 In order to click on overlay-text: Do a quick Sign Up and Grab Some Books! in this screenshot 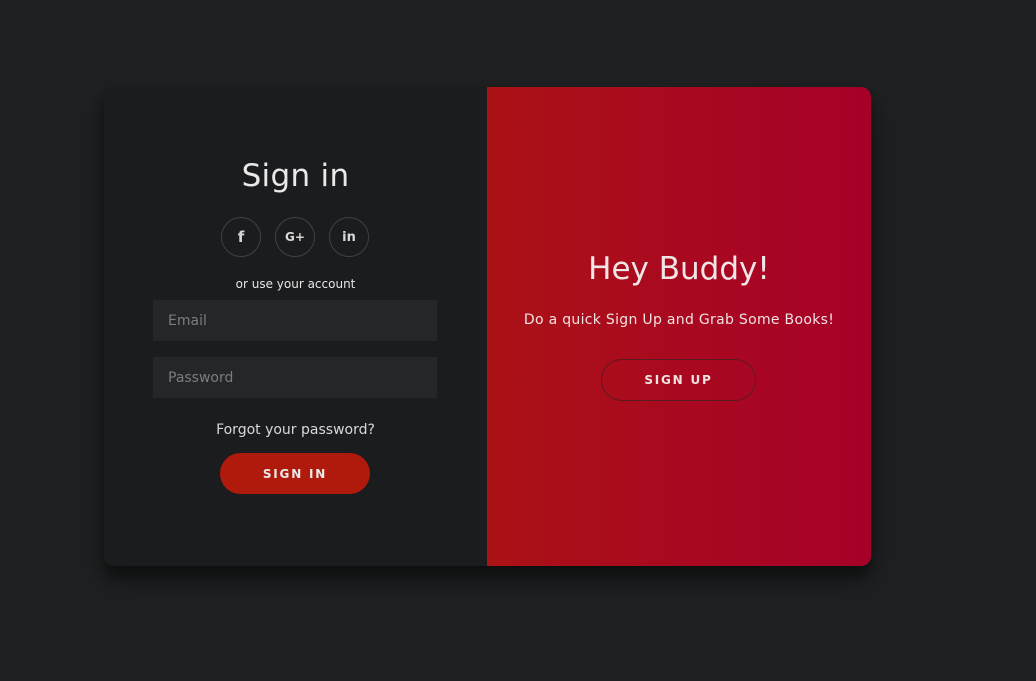, I will do `click(679, 320)`.